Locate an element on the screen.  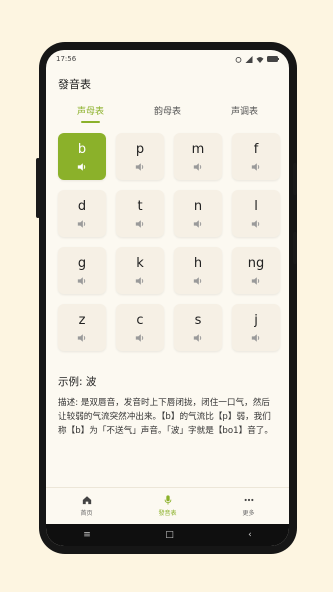
signal-icon is located at coordinates (249, 59).